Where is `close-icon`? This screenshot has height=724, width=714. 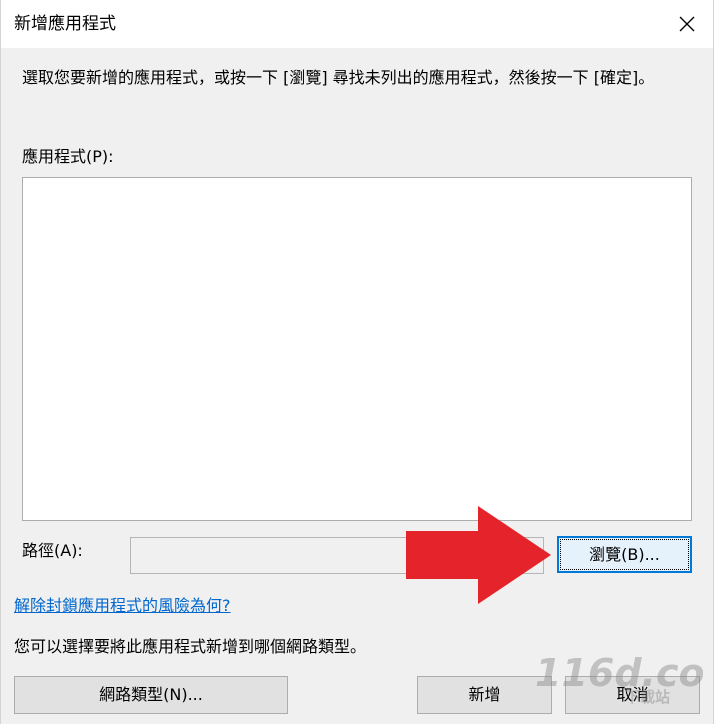
close-icon is located at coordinates (687, 24).